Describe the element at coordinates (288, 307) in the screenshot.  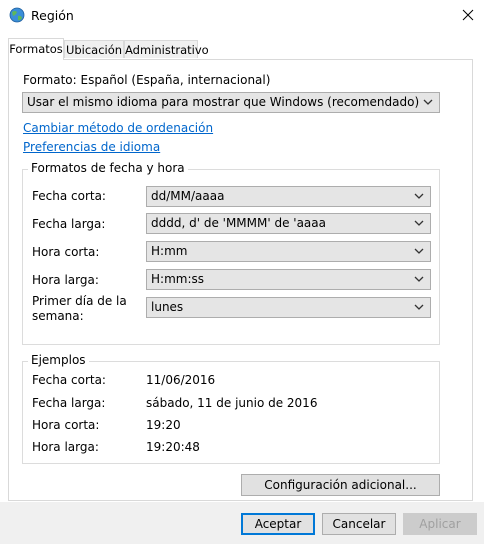
I see `first-day-combo: lunes` at that location.